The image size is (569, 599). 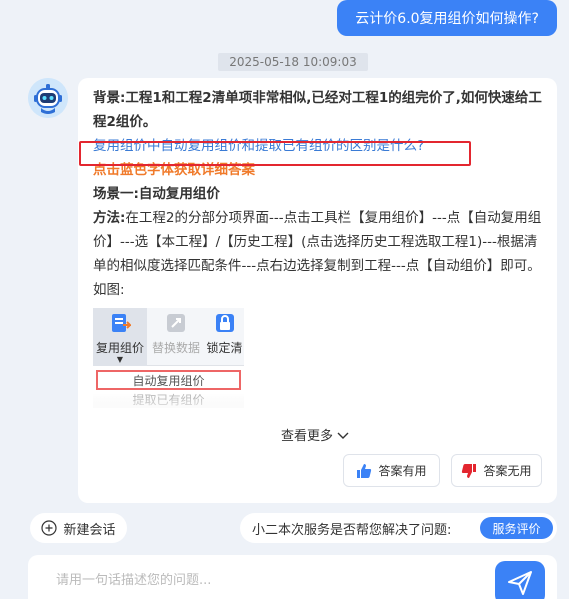 What do you see at coordinates (120, 337) in the screenshot?
I see `reuse-pricing-button: 复用组价 ▼` at bounding box center [120, 337].